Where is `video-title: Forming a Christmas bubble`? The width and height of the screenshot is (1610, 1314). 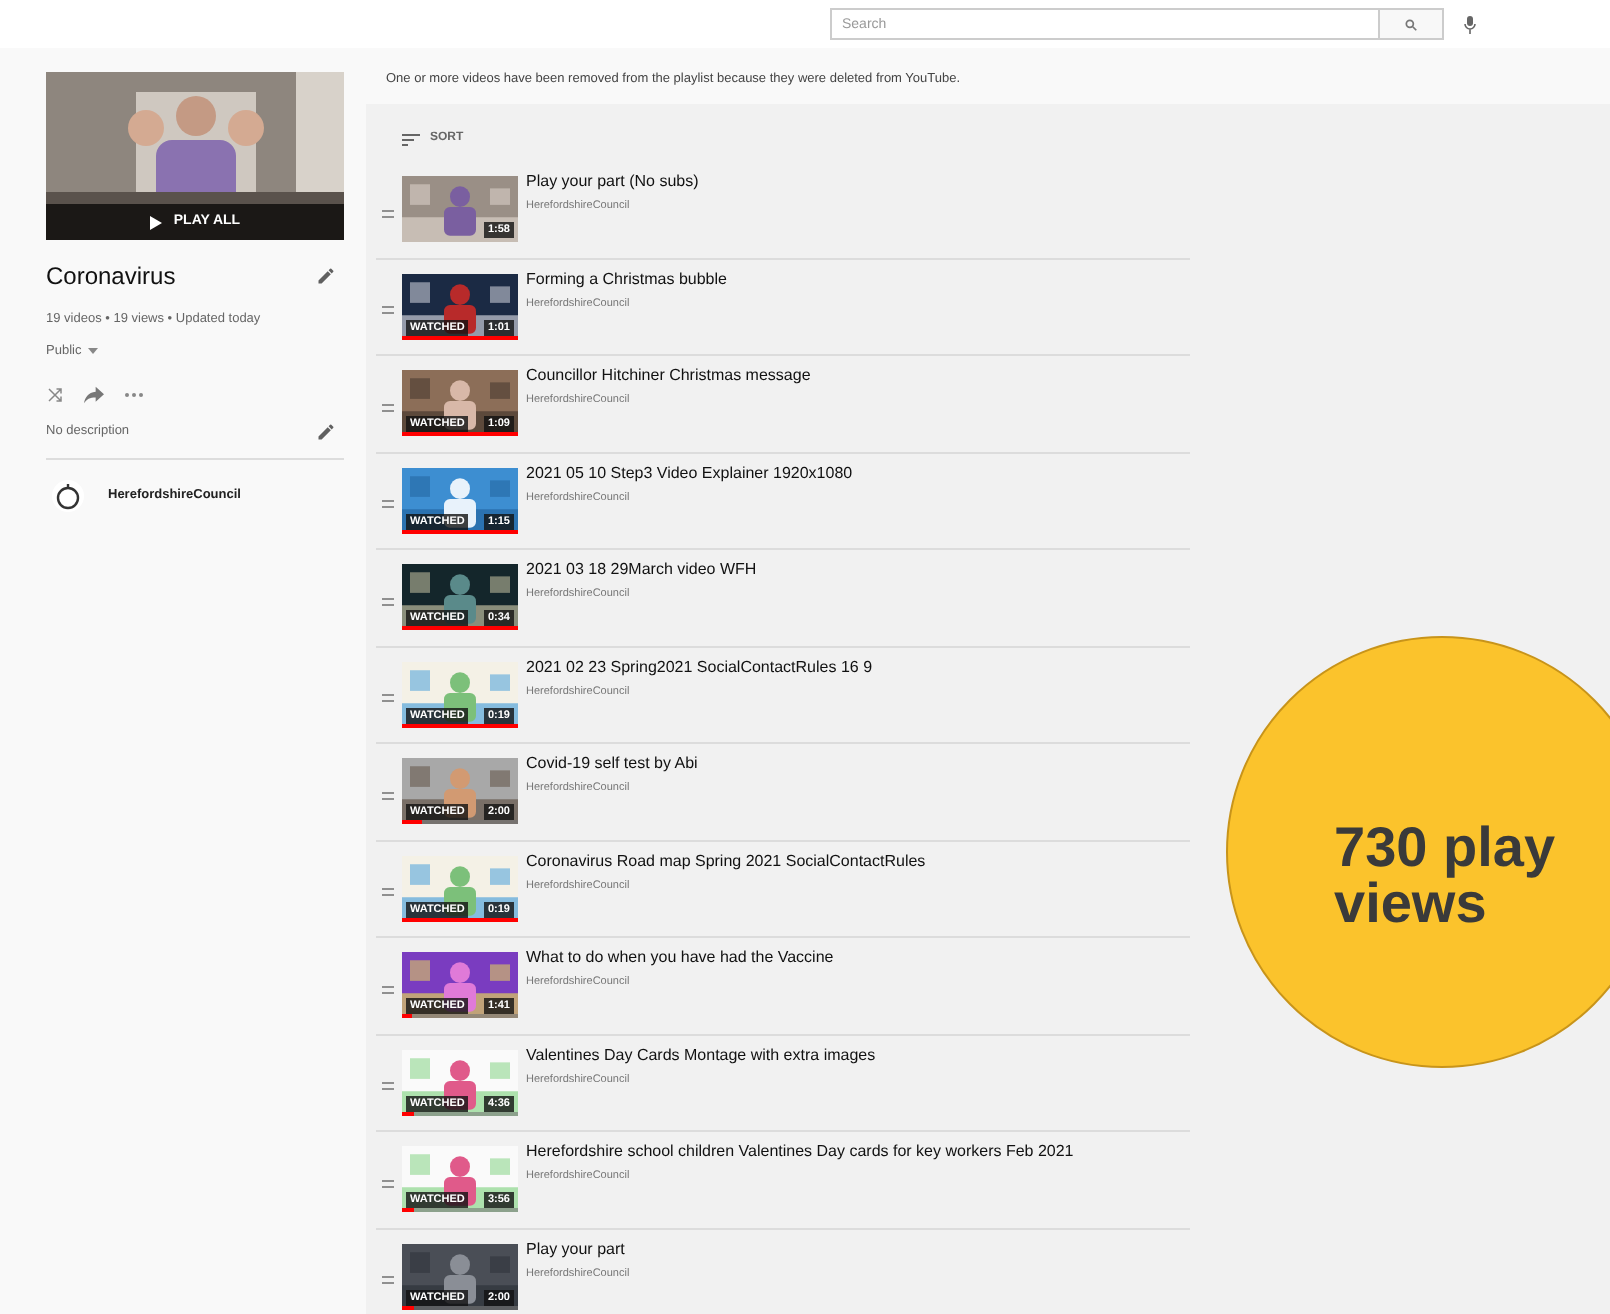
video-title: Forming a Christmas bubble is located at coordinates (626, 279).